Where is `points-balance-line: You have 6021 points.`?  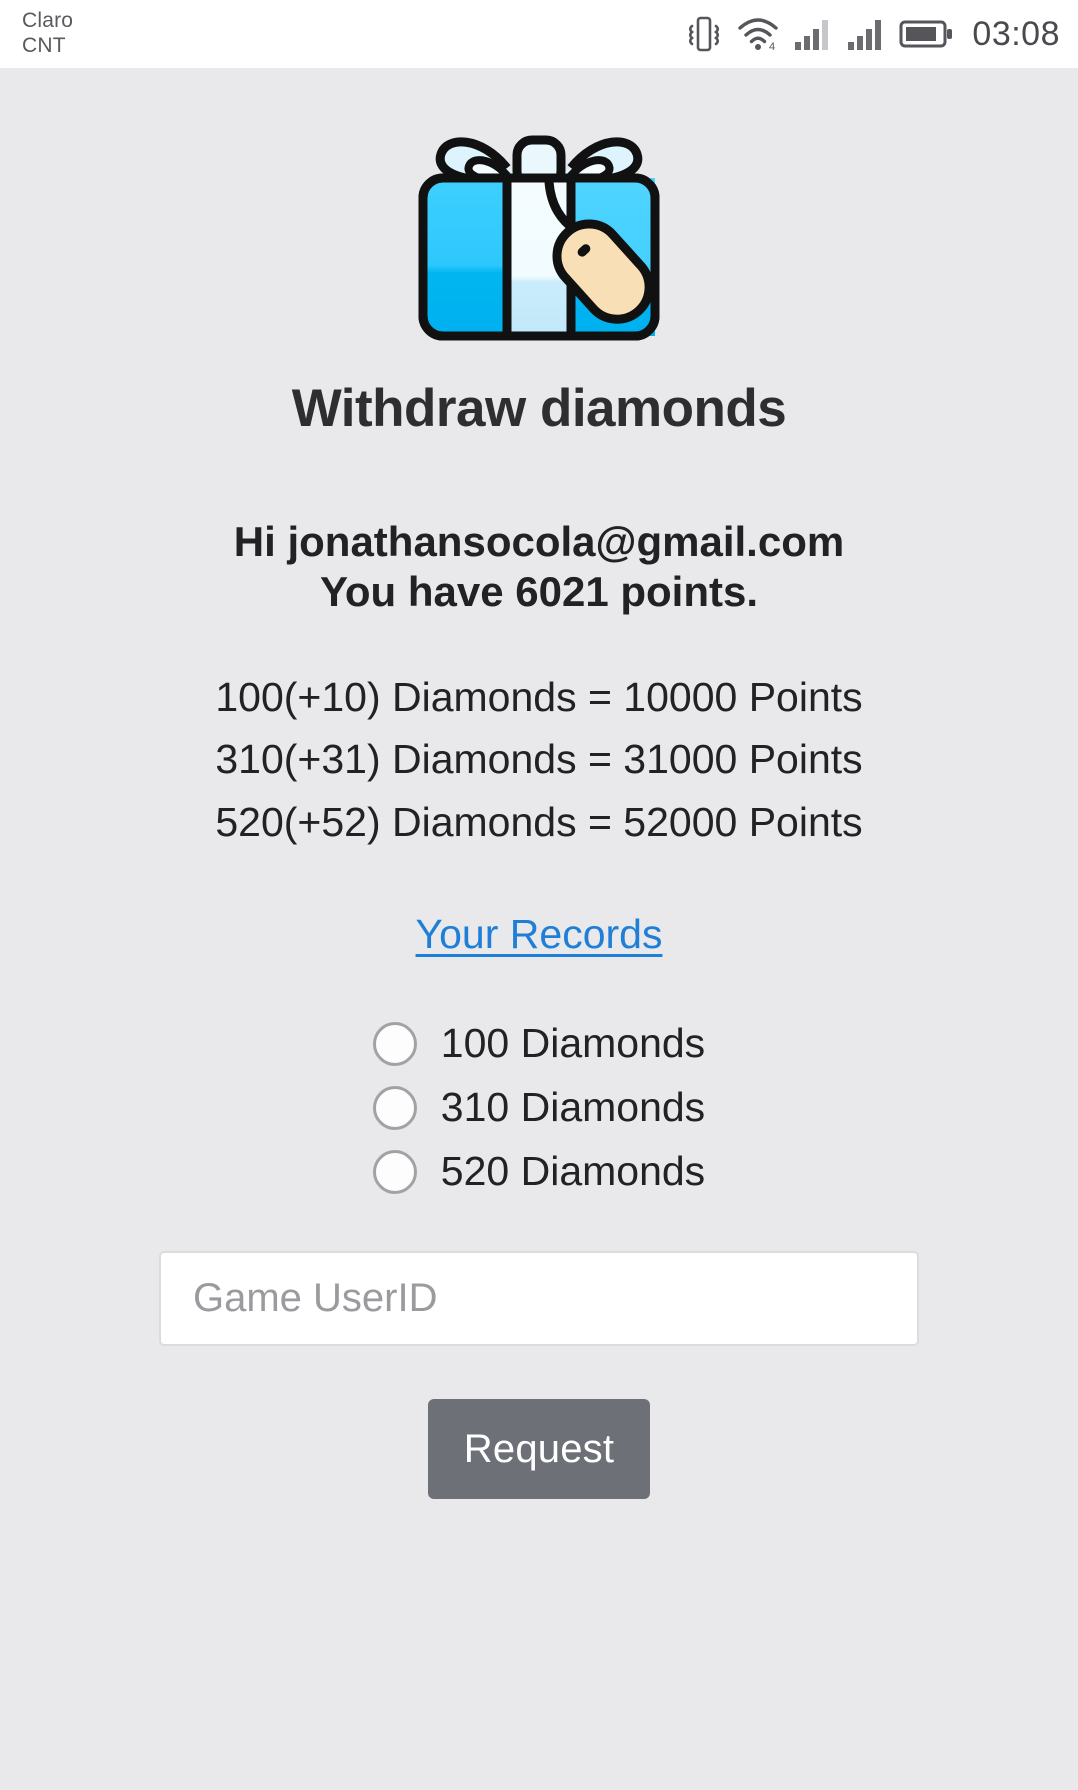 points-balance-line: You have 6021 points. is located at coordinates (539, 591).